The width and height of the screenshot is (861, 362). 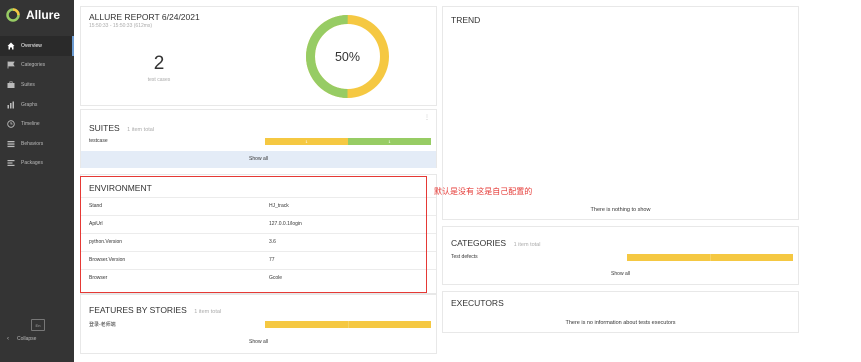 I want to click on suite-status-bar: 1 1, so click(x=348, y=141).